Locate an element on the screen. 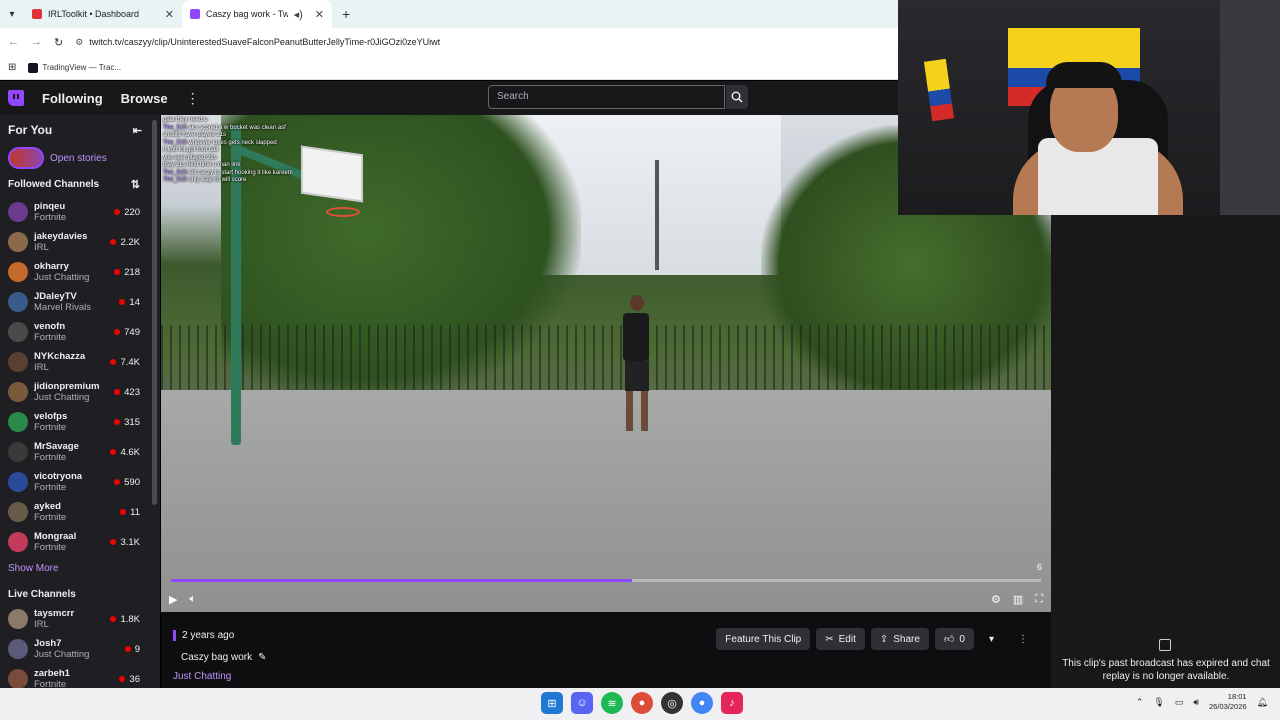 This screenshot has width=1280, height=720. browser-tab-irltoolkit: IRLToolkit • Dashboard ✕ is located at coordinates (103, 14).